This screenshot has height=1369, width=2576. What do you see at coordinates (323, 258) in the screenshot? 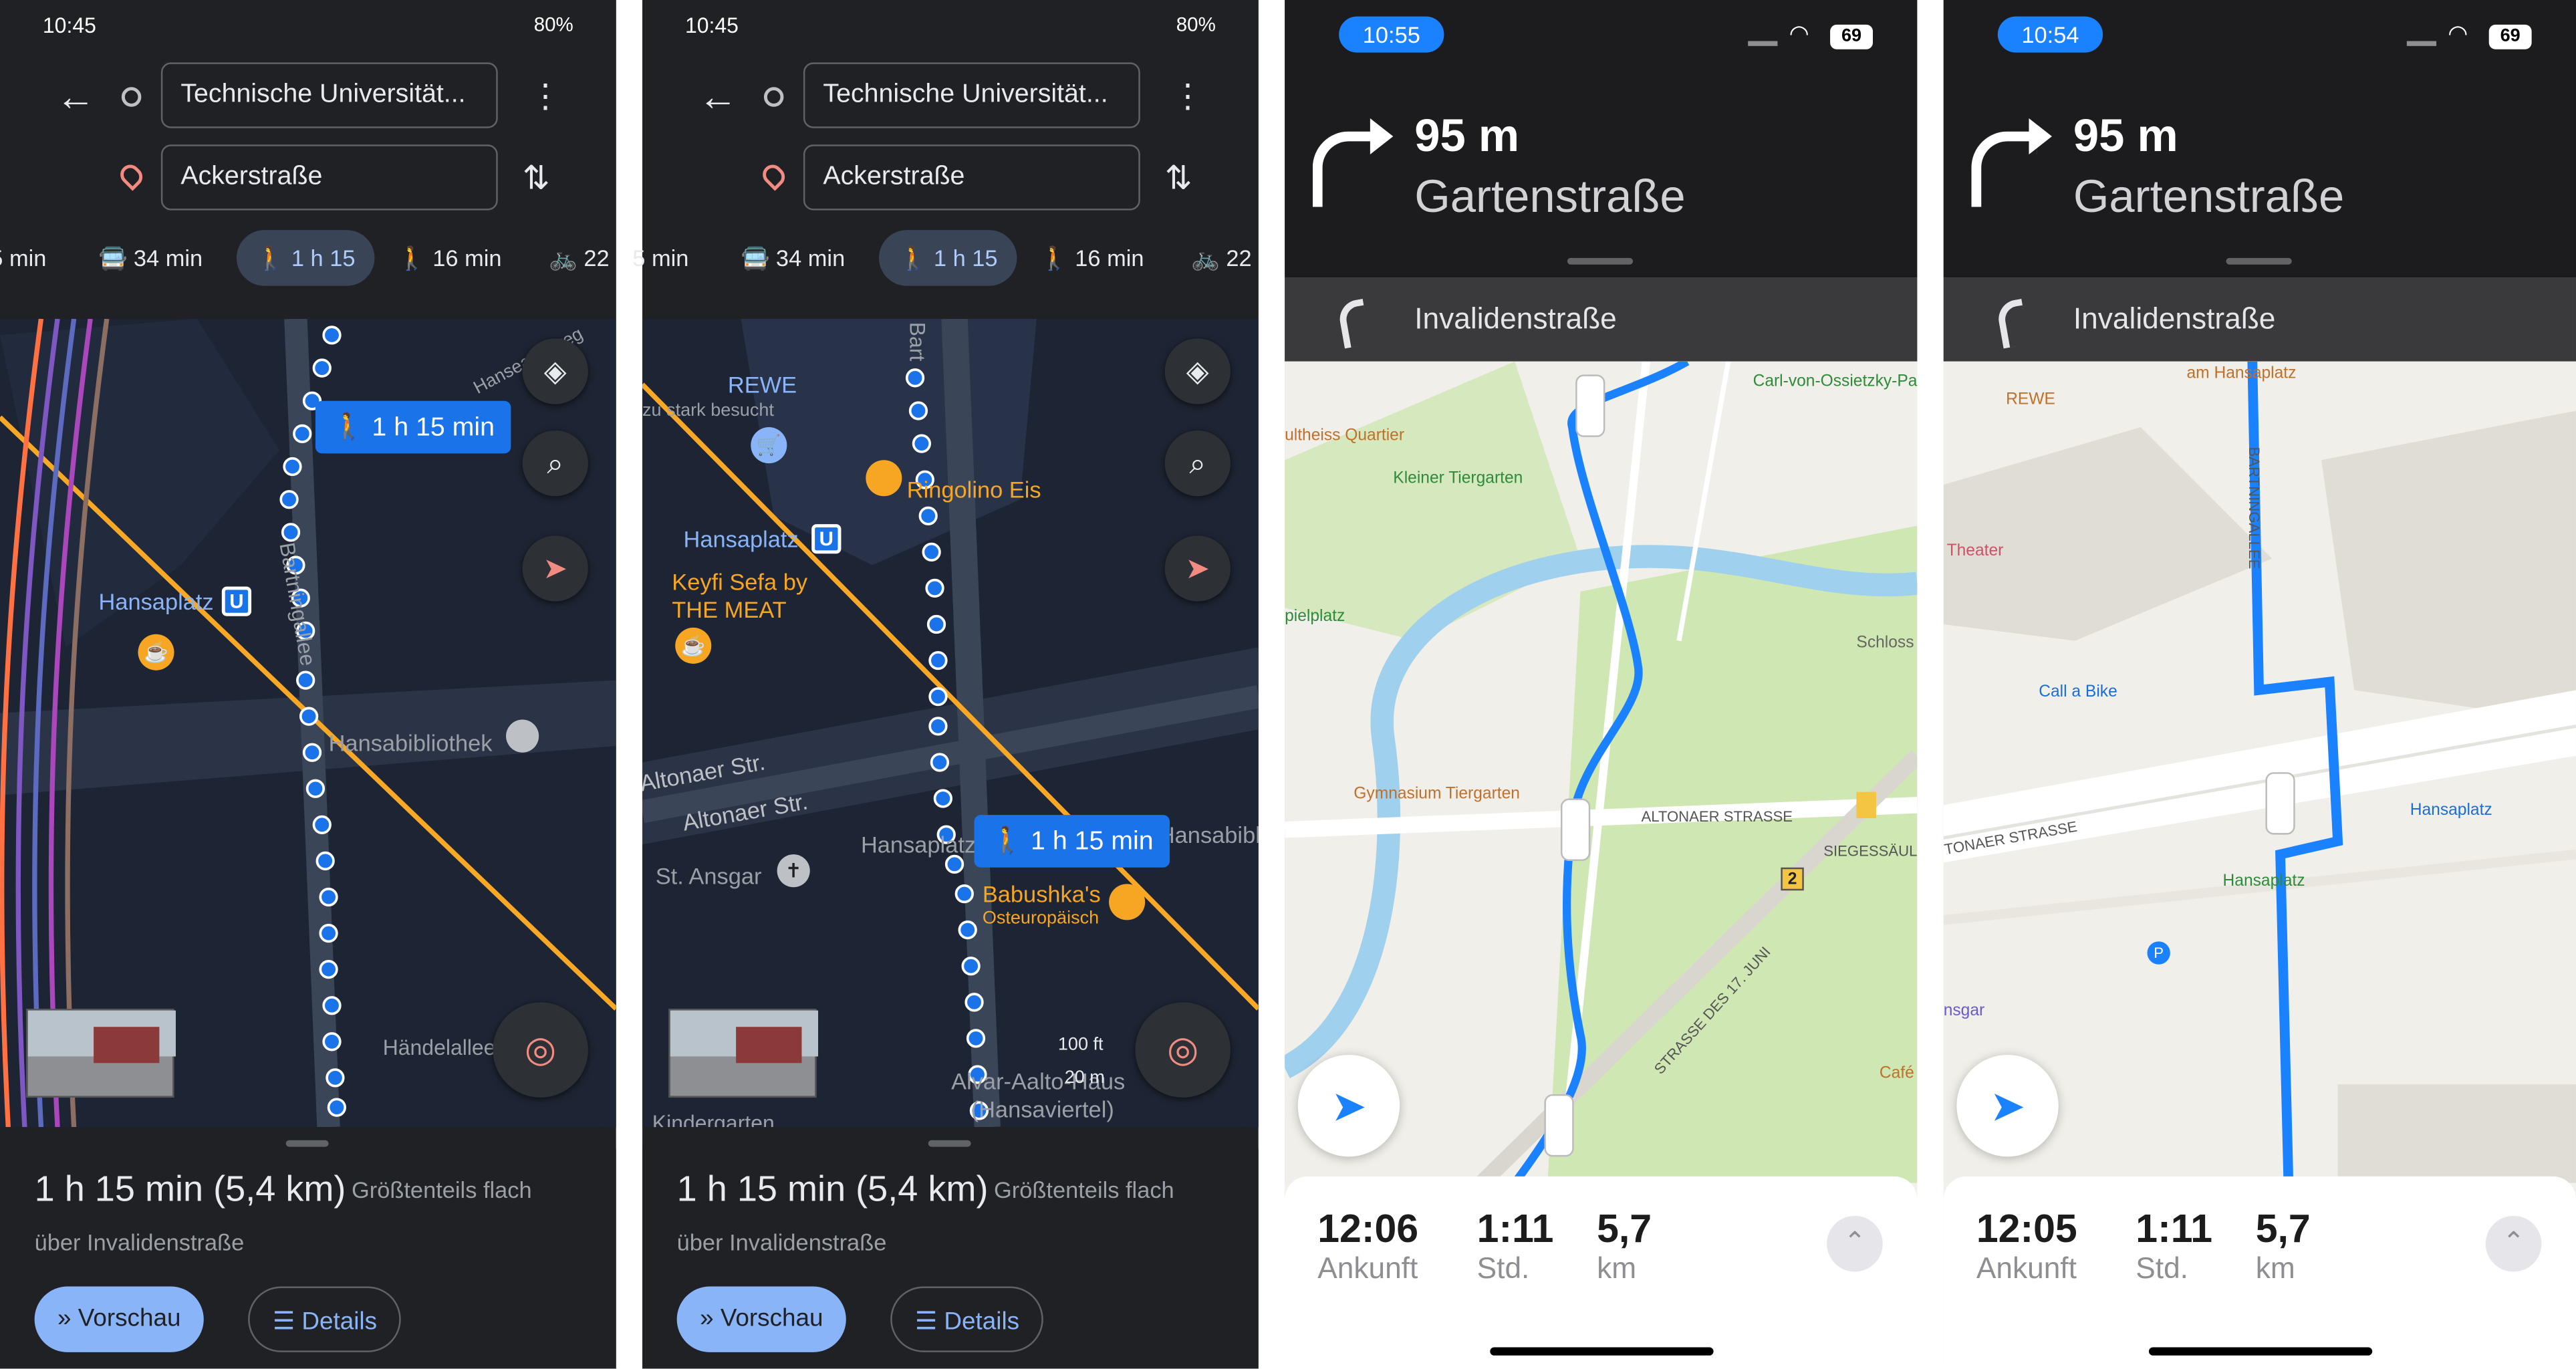
I see `mode-walk-label: 1 h 15` at bounding box center [323, 258].